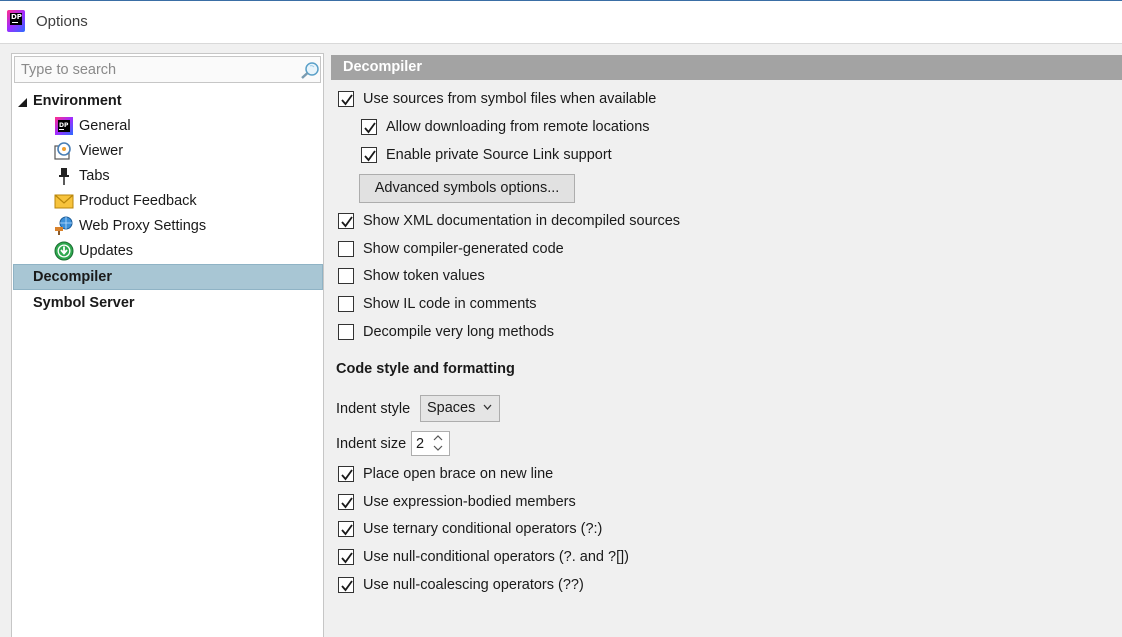 Image resolution: width=1122 pixels, height=637 pixels. I want to click on download-update-icon, so click(64, 251).